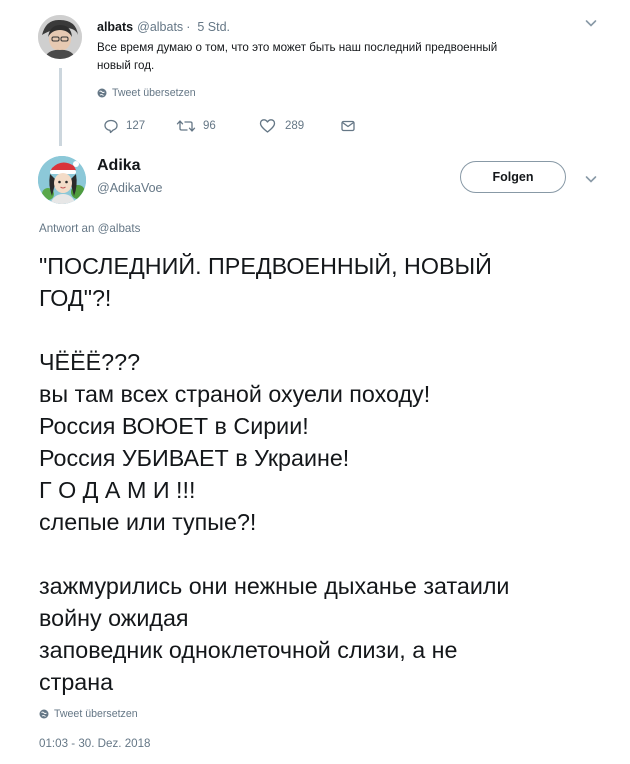 This screenshot has height=764, width=630. I want to click on author-handle: @AdikaVoe, so click(130, 188).